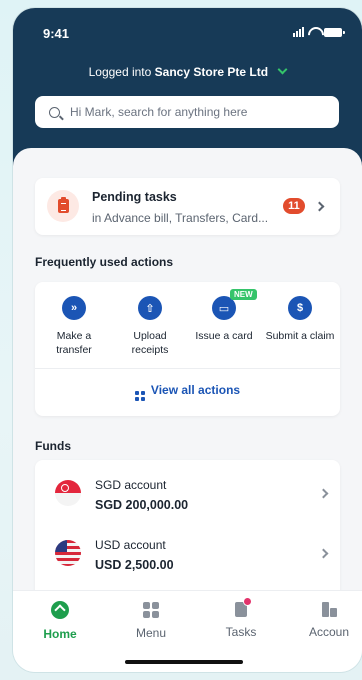 This screenshot has height=680, width=362. Describe the element at coordinates (120, 72) in the screenshot. I see `logged-prefix: Logged into` at that location.